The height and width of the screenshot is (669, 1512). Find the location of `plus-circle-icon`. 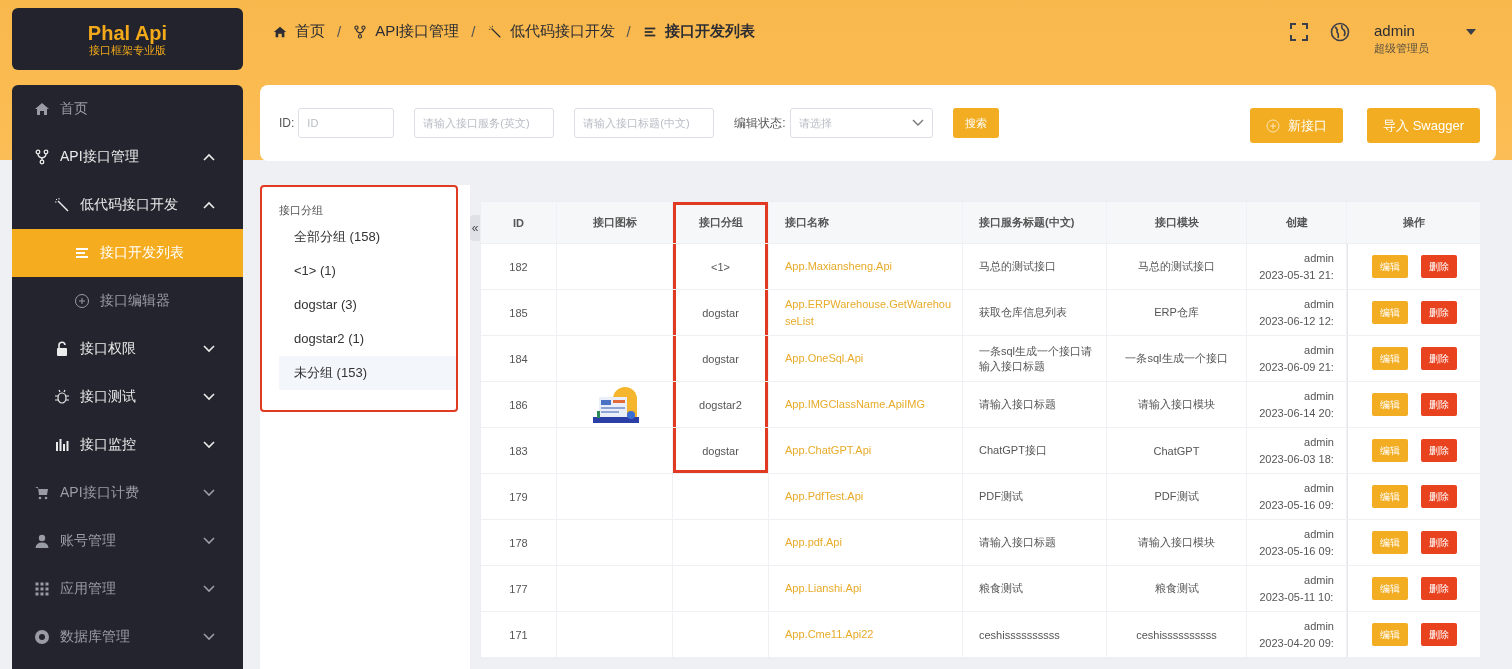

plus-circle-icon is located at coordinates (1273, 125).